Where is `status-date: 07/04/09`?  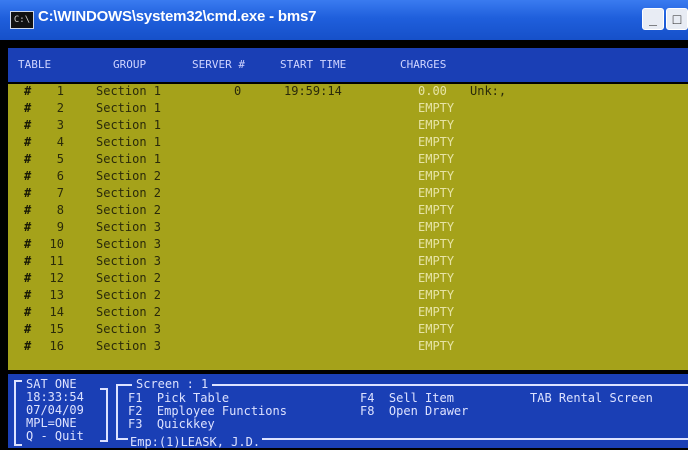
status-date: 07/04/09 is located at coordinates (55, 410).